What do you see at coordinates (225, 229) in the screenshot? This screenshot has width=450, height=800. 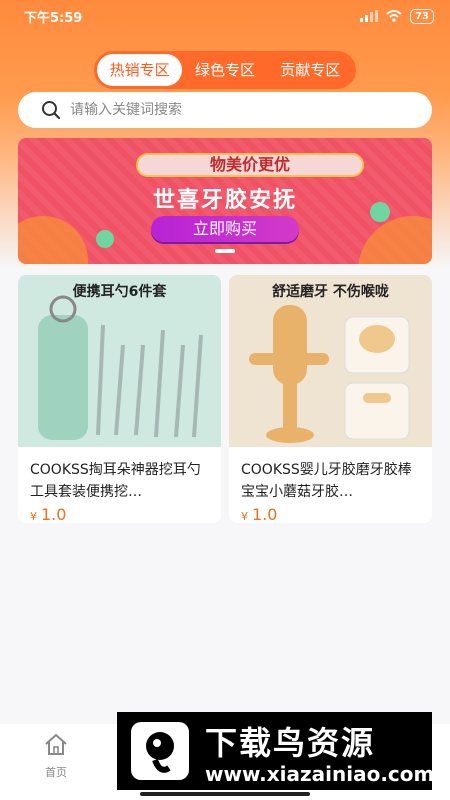 I see `buy-now-button: 立即购买` at bounding box center [225, 229].